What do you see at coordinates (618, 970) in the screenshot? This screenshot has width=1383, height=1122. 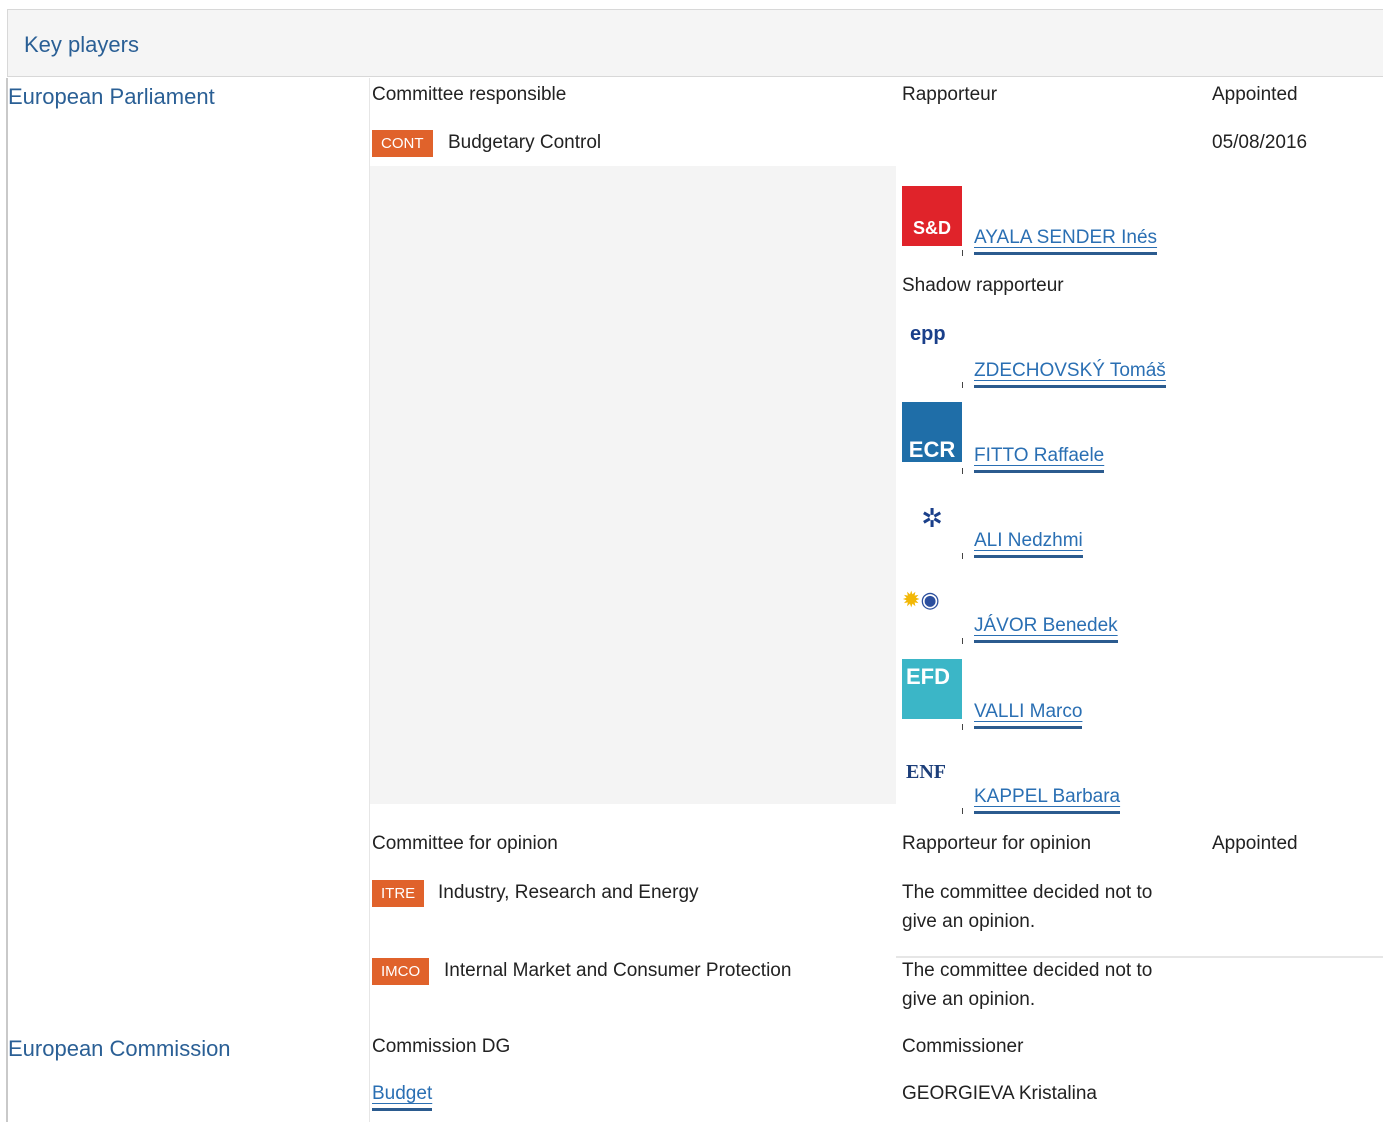 I see `opinion-committee-name: Internal Market and Consumer Protection` at bounding box center [618, 970].